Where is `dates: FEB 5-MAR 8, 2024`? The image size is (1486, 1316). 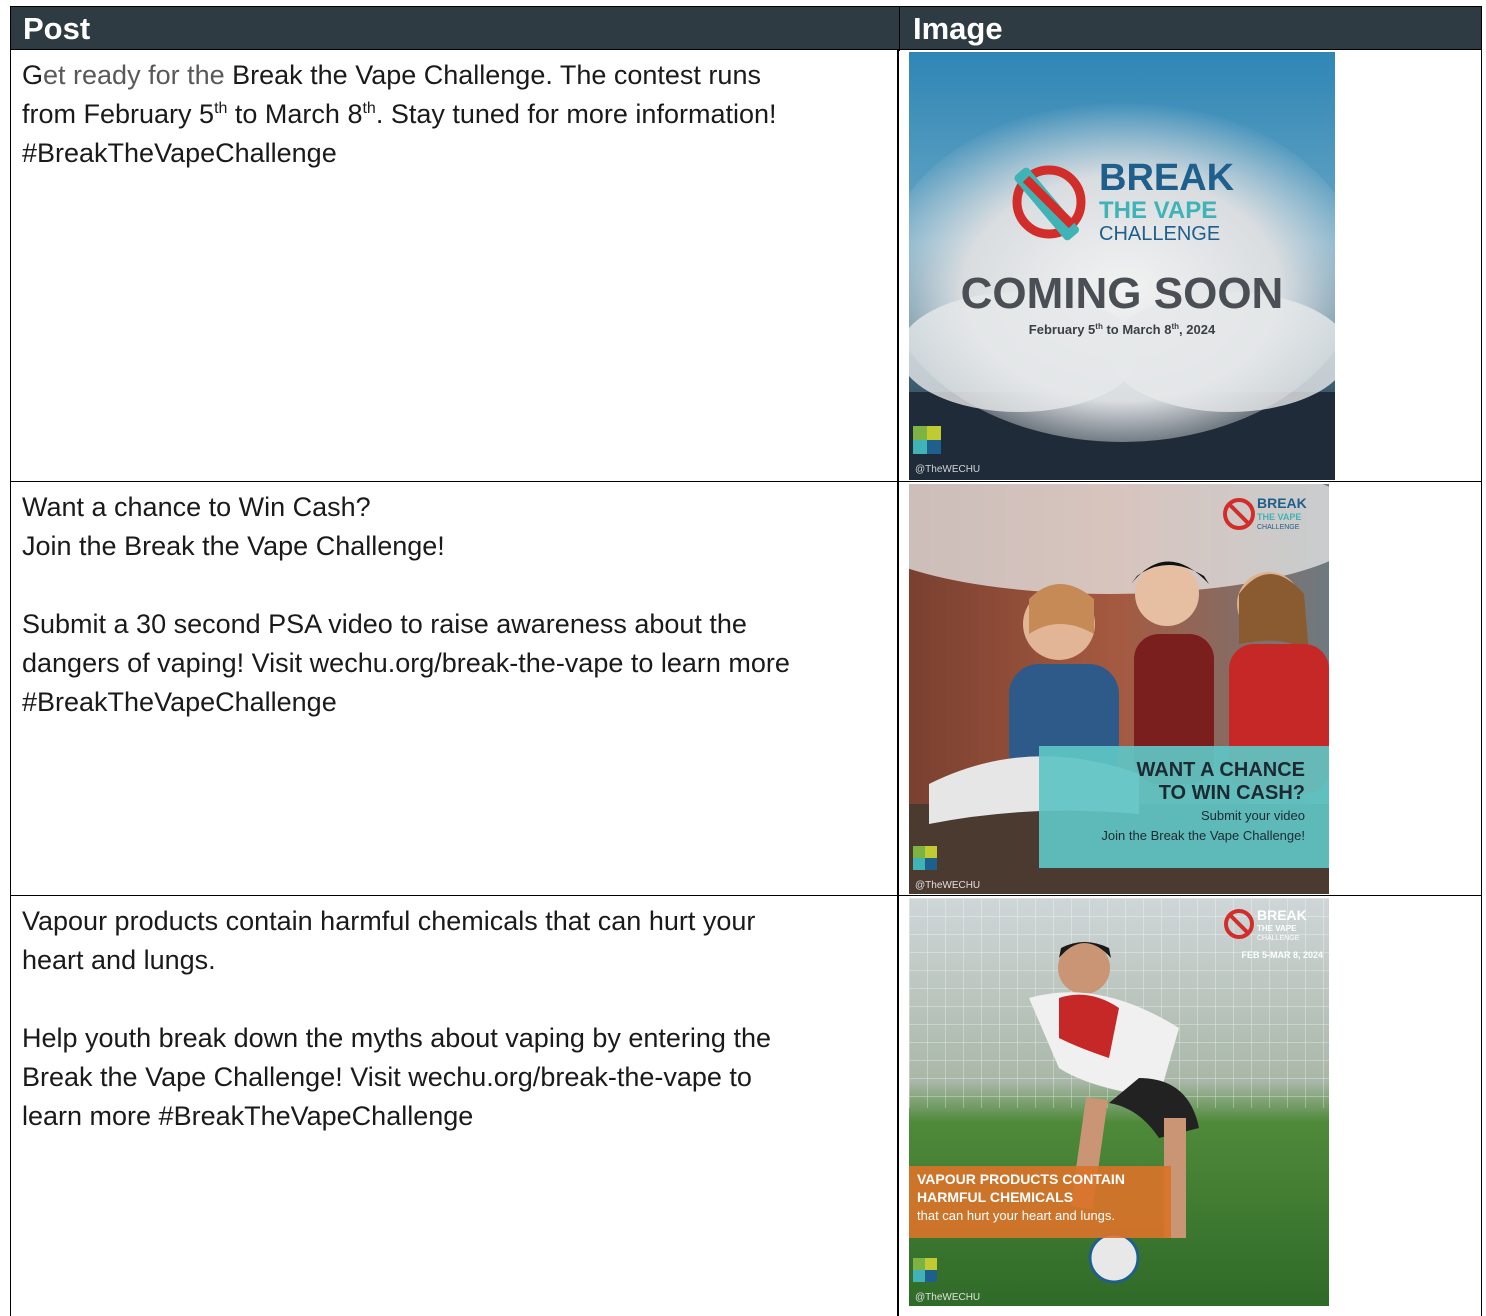
dates: FEB 5-MAR 8, 2024 is located at coordinates (1282, 955).